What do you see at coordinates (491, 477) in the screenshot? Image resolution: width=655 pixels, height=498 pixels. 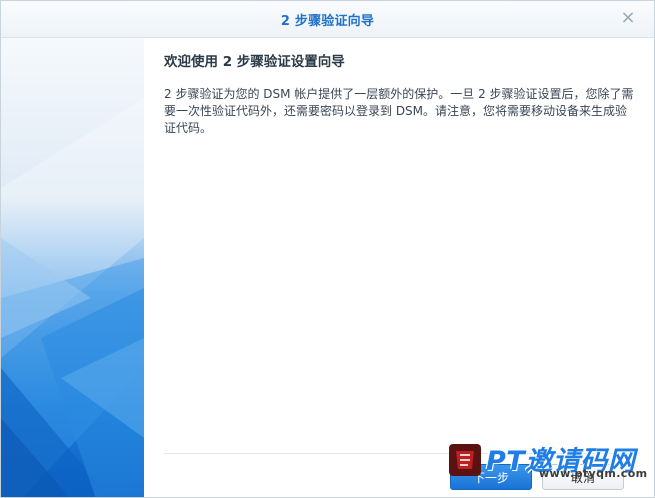 I see `next-button: 下一步` at bounding box center [491, 477].